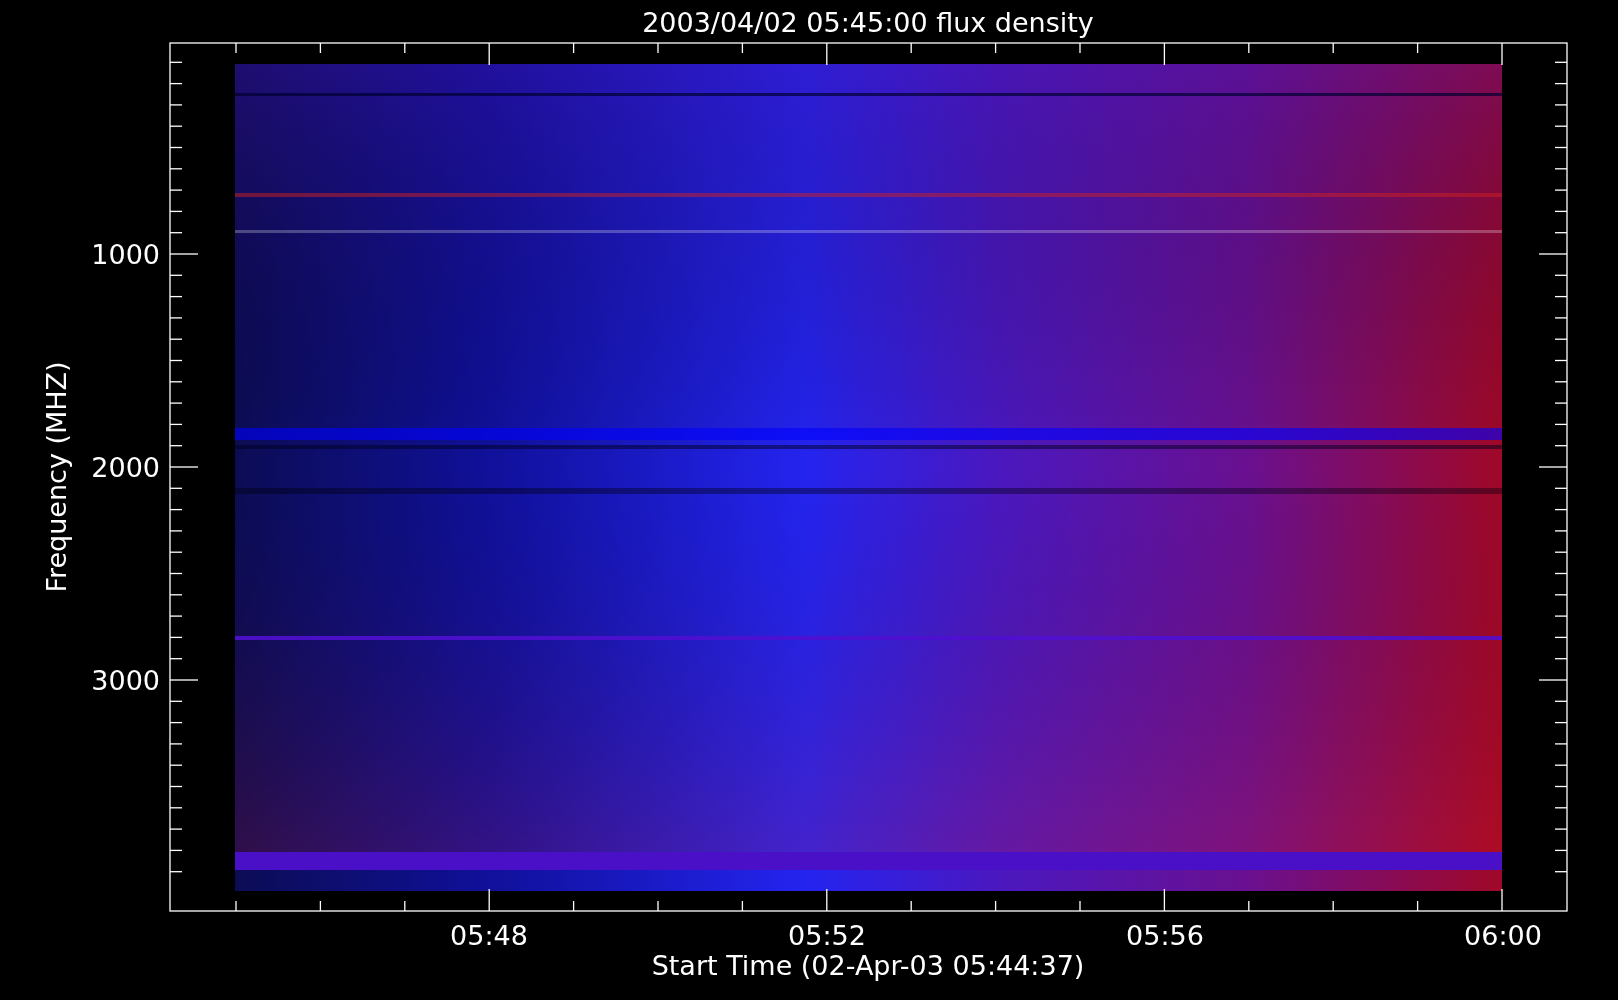 This screenshot has height=1000, width=1618. Describe the element at coordinates (125, 467) in the screenshot. I see `y-tick-label: 2000` at that location.